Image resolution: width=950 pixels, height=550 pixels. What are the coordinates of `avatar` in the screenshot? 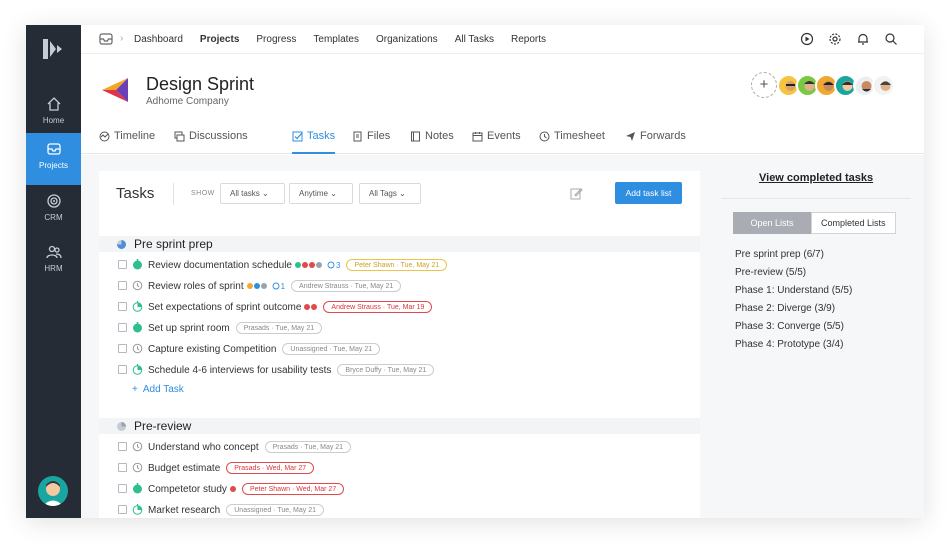 It's located at (883, 85).